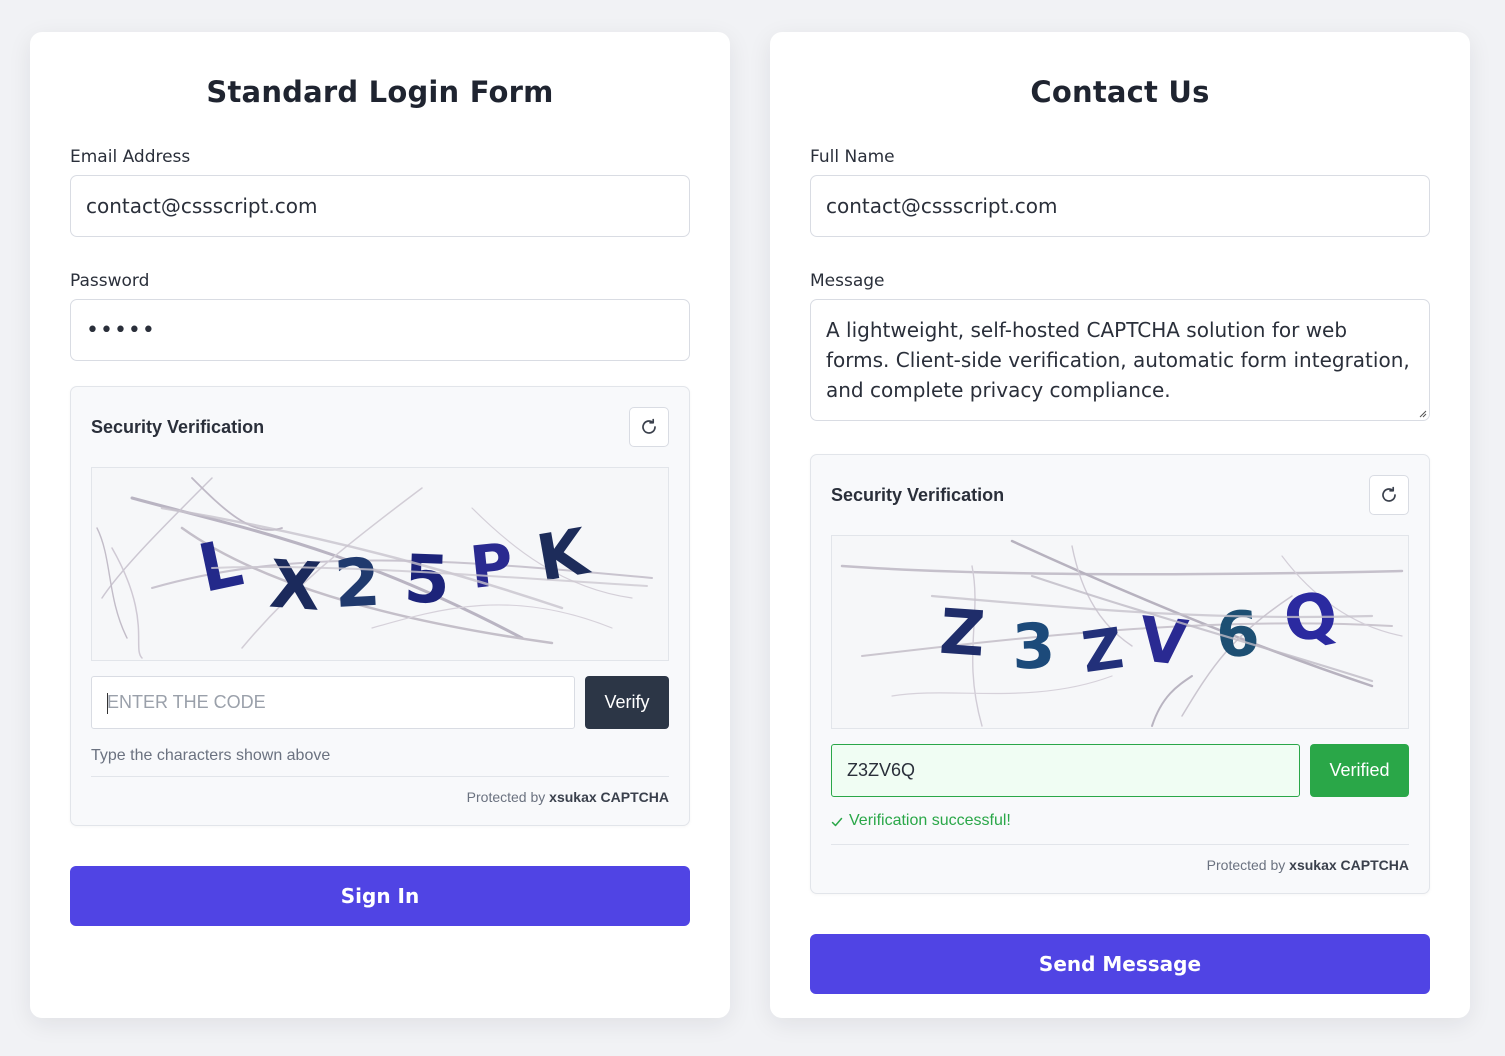 The image size is (1505, 1056). What do you see at coordinates (962, 633) in the screenshot?
I see `captcha-char: Z` at bounding box center [962, 633].